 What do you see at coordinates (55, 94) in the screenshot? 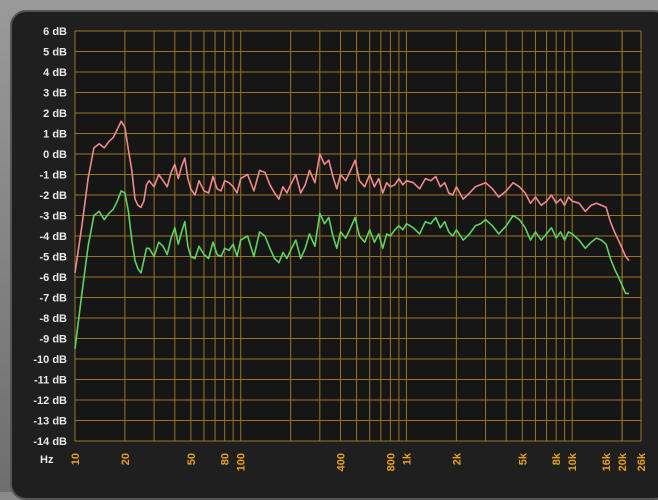
I see `y-tick-label: 3 dB` at bounding box center [55, 94].